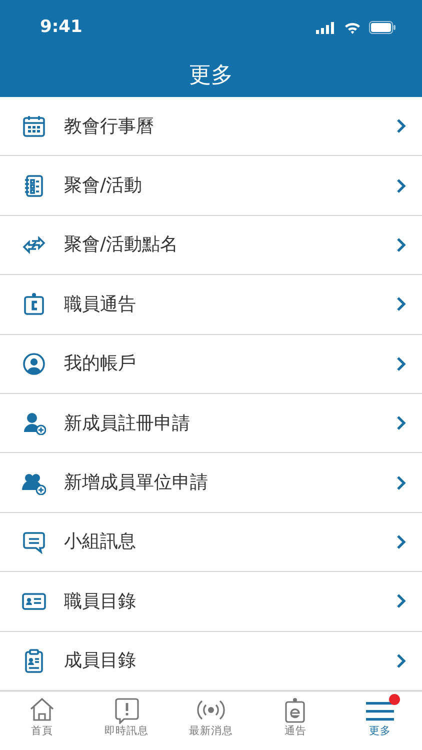 This screenshot has height=750, width=422. Describe the element at coordinates (100, 304) in the screenshot. I see `menu-label: 職員通告` at that location.